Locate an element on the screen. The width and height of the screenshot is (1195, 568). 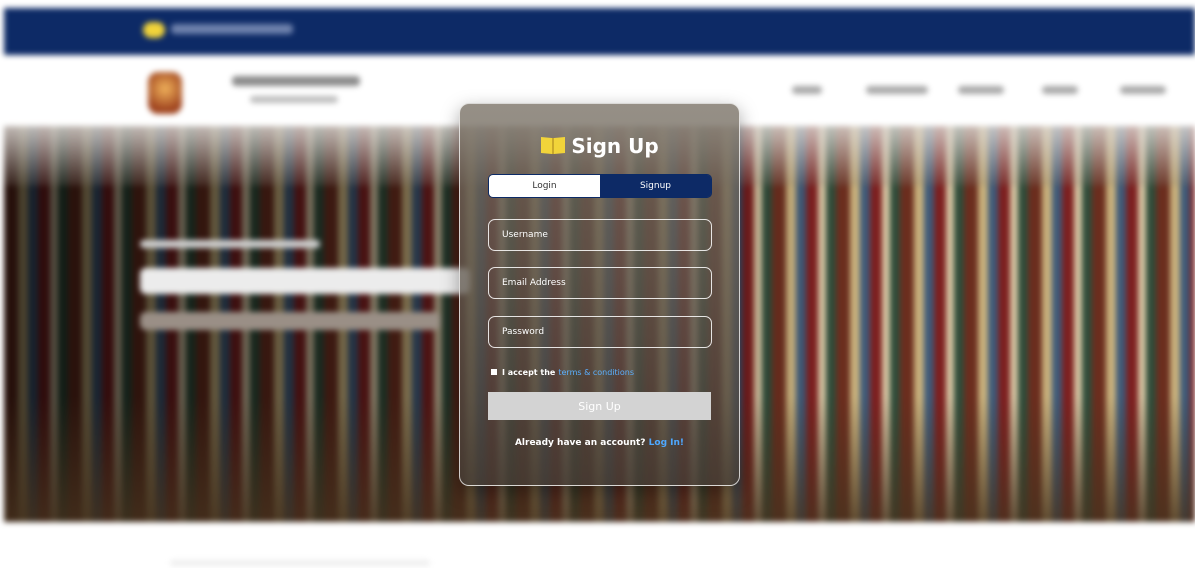
email-input: Email Address is located at coordinates (600, 283).